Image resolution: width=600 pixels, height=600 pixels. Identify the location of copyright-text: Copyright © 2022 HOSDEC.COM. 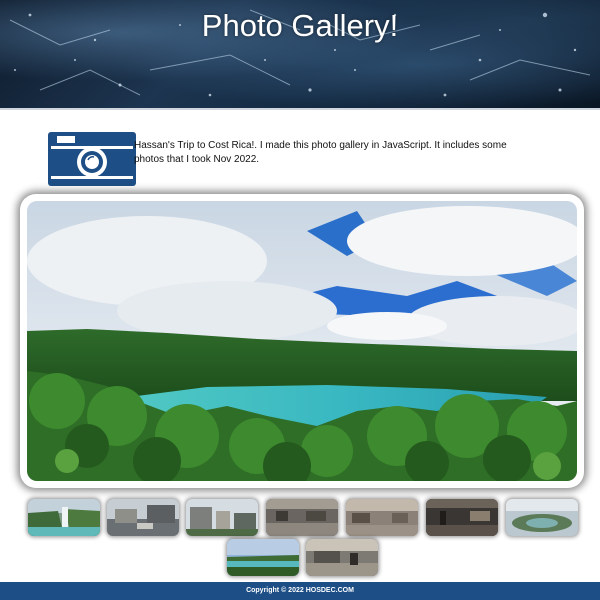
(300, 590).